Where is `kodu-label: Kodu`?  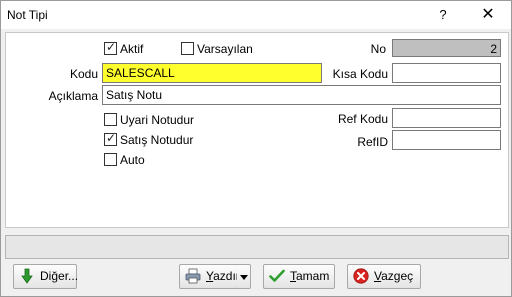
kodu-label: Kodu is located at coordinates (83, 74).